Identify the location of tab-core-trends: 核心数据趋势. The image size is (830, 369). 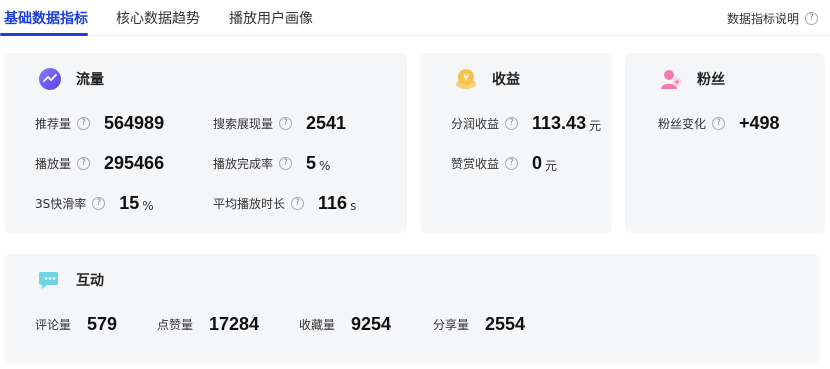
(158, 18).